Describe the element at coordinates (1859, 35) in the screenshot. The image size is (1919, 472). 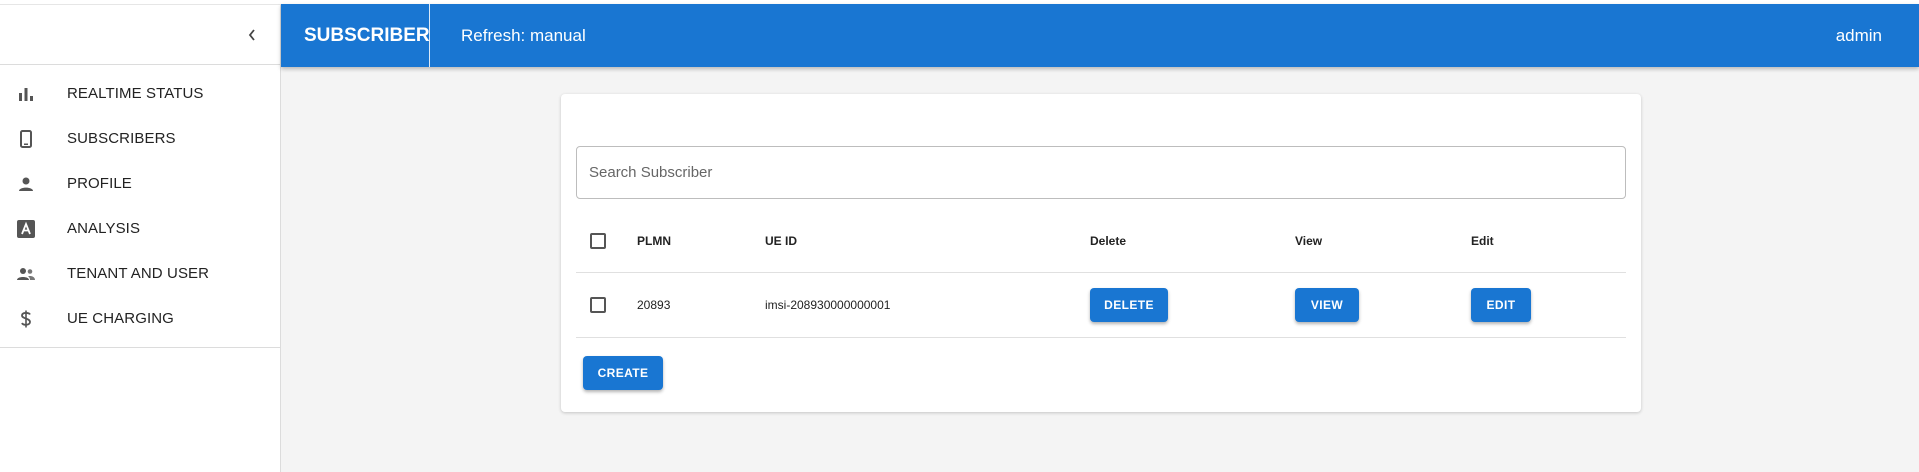
I see `user-menu: admin` at that location.